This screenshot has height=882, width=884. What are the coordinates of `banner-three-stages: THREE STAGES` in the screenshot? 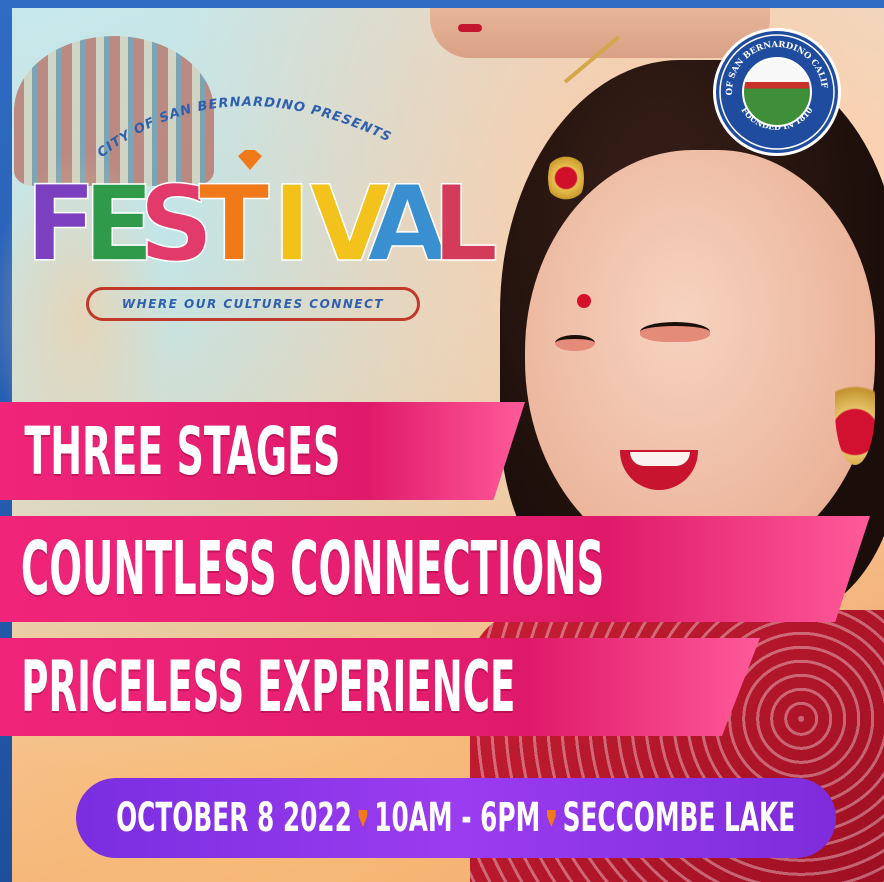 It's located at (262, 451).